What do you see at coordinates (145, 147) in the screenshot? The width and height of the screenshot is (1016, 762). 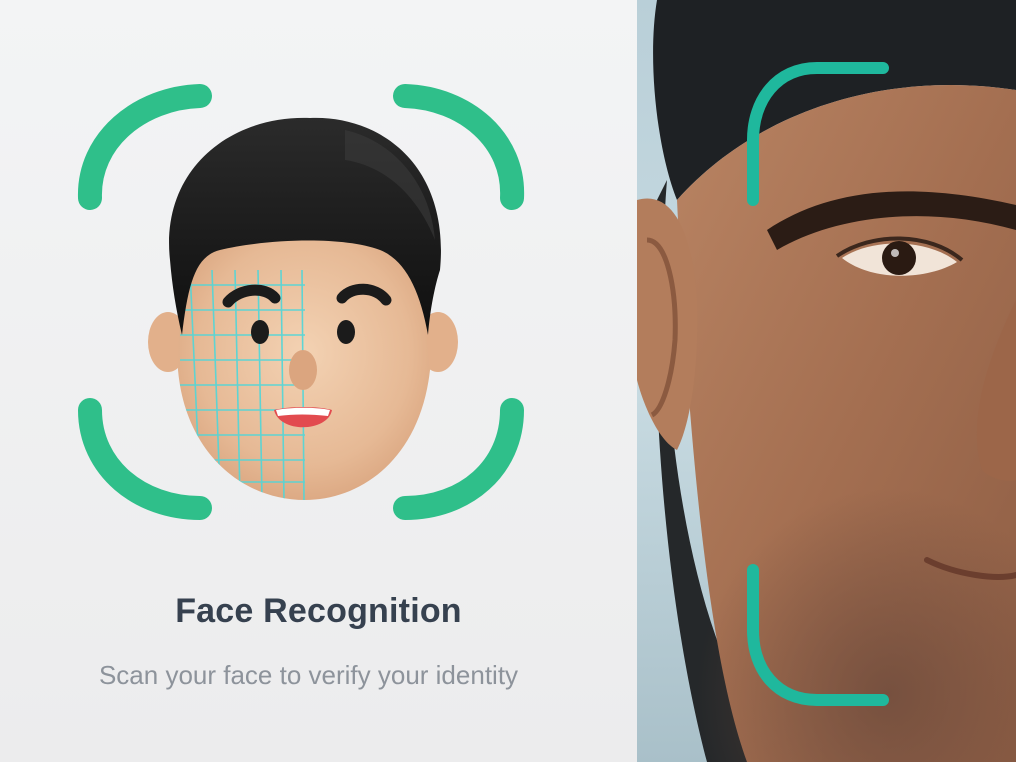 I see `corner-top-left` at bounding box center [145, 147].